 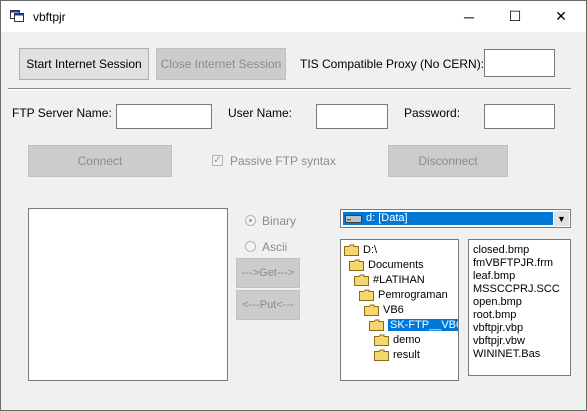 I want to click on directory-item: demo, so click(x=397, y=339).